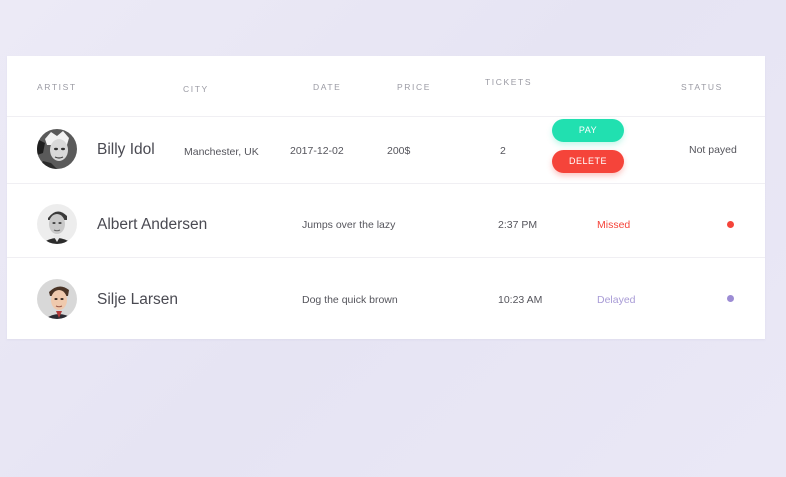  I want to click on time-cell: 2:37 PM, so click(518, 225).